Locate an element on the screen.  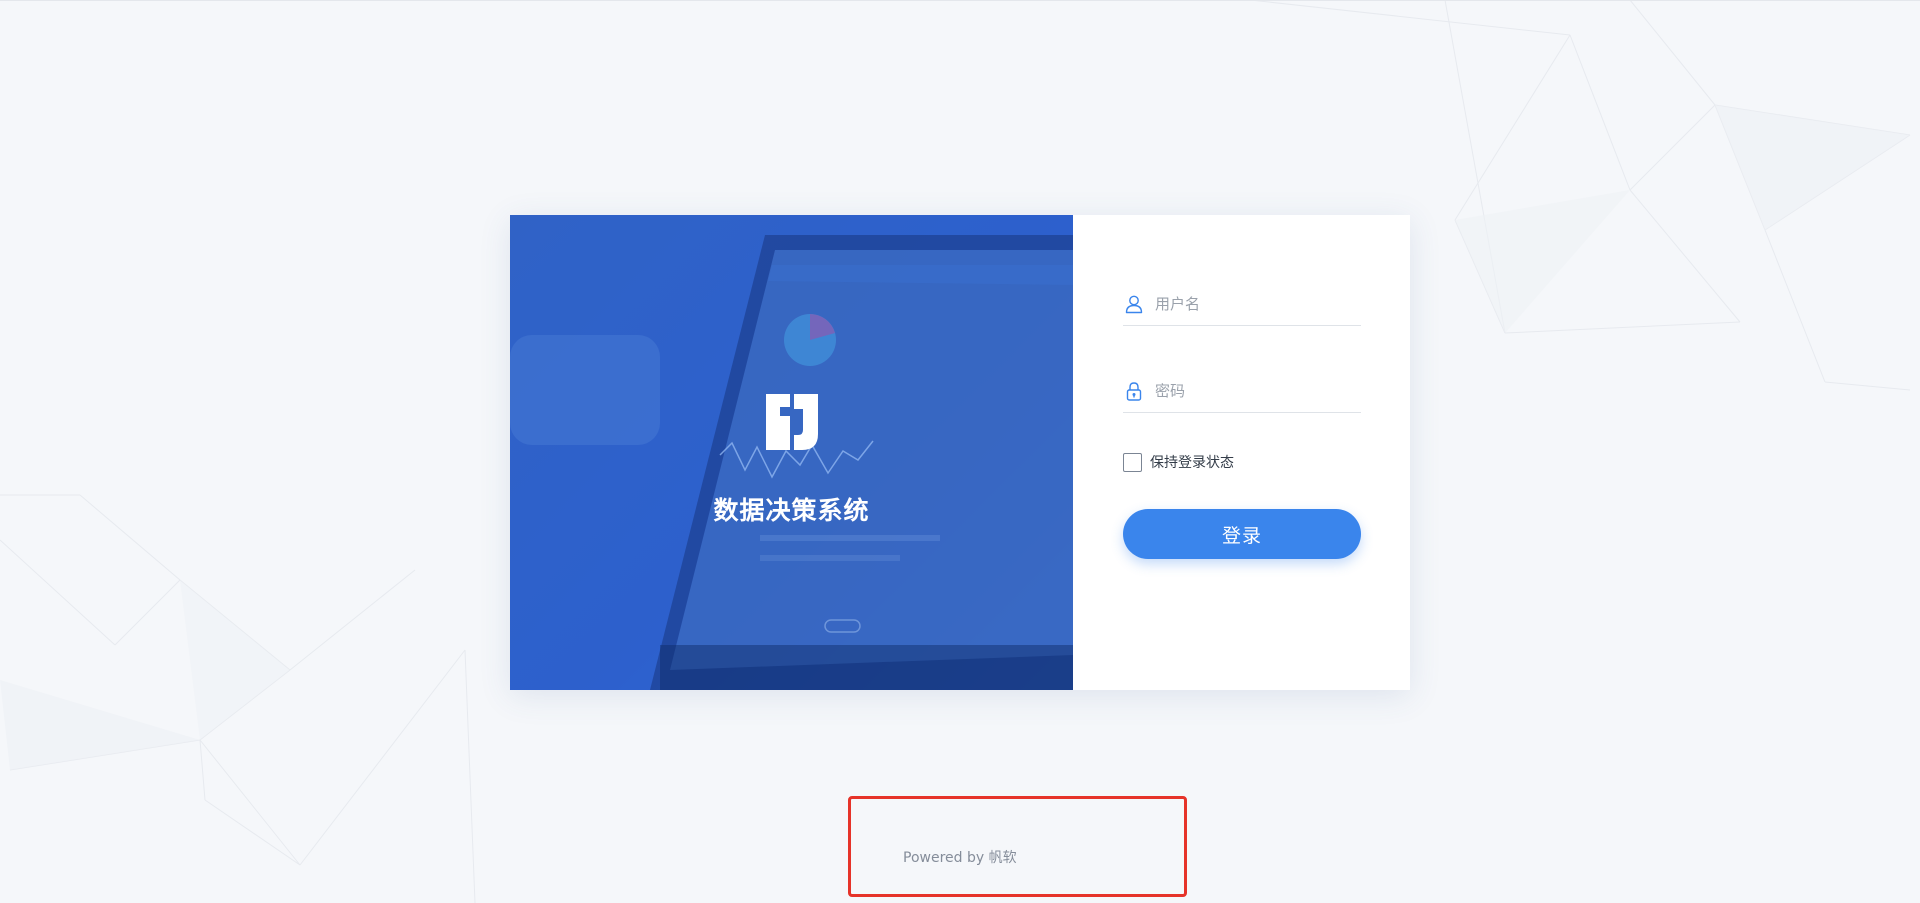
powered-by-footer: Powered by 帆软 is located at coordinates (960, 858).